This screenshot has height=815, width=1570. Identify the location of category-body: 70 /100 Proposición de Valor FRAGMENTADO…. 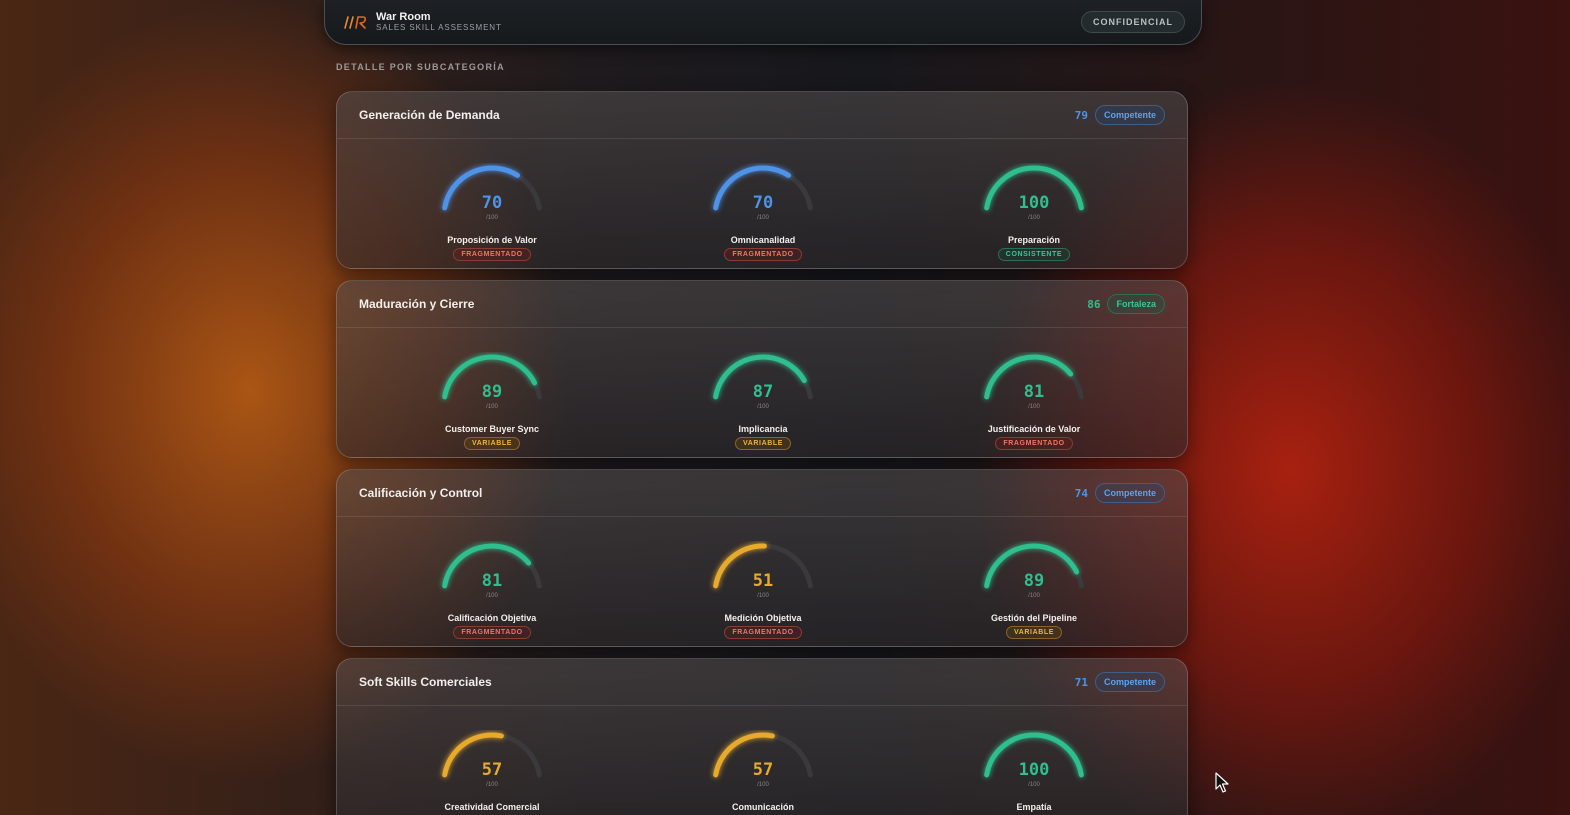
(762, 203).